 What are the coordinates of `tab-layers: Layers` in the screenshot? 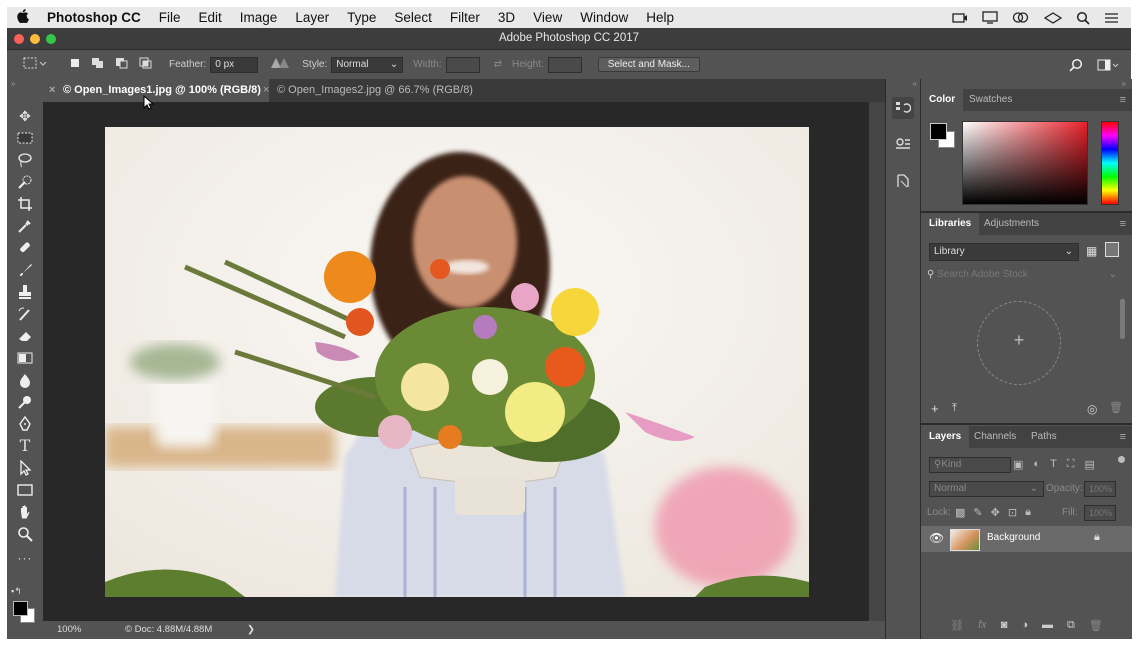 It's located at (945, 437).